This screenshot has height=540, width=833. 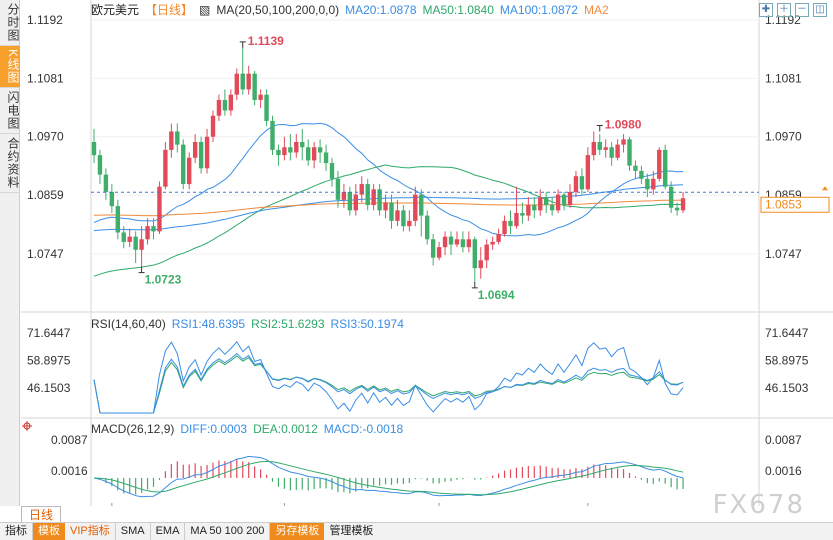 What do you see at coordinates (10, 164) in the screenshot?
I see `tab-contract-info: 合约资料` at bounding box center [10, 164].